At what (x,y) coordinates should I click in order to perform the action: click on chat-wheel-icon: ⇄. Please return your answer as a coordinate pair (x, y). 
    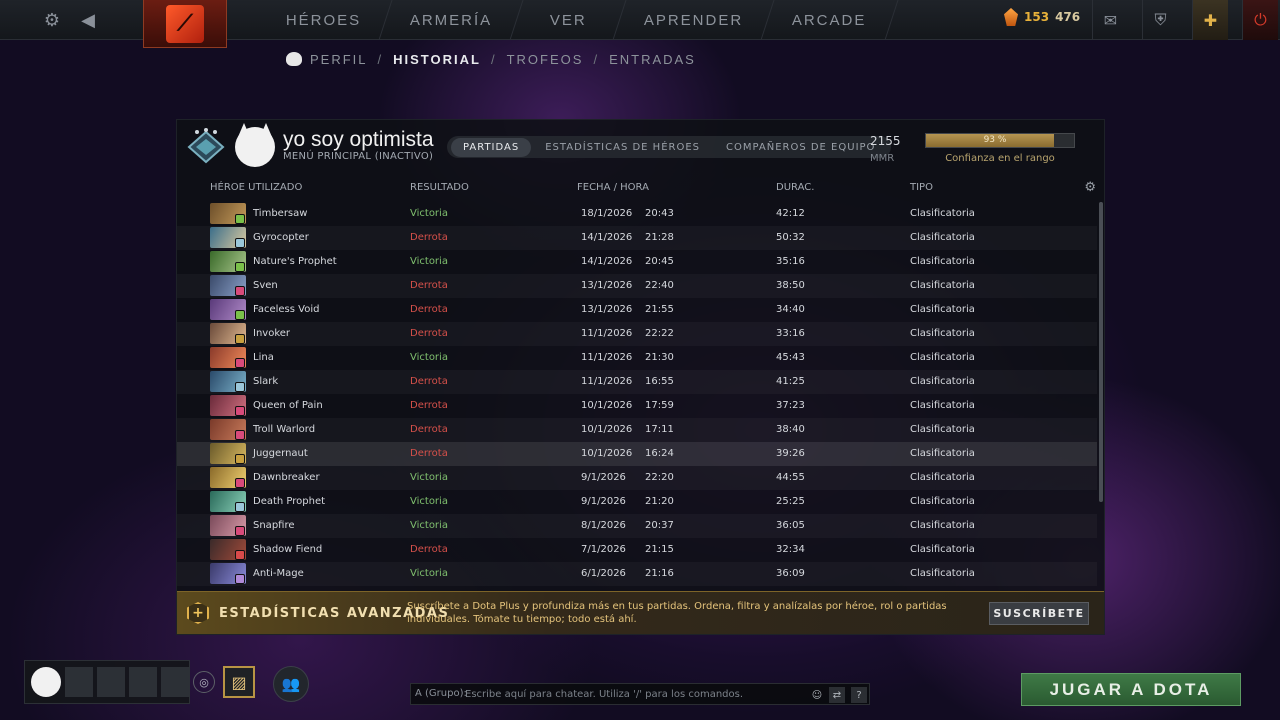
    Looking at the image, I should click on (837, 695).